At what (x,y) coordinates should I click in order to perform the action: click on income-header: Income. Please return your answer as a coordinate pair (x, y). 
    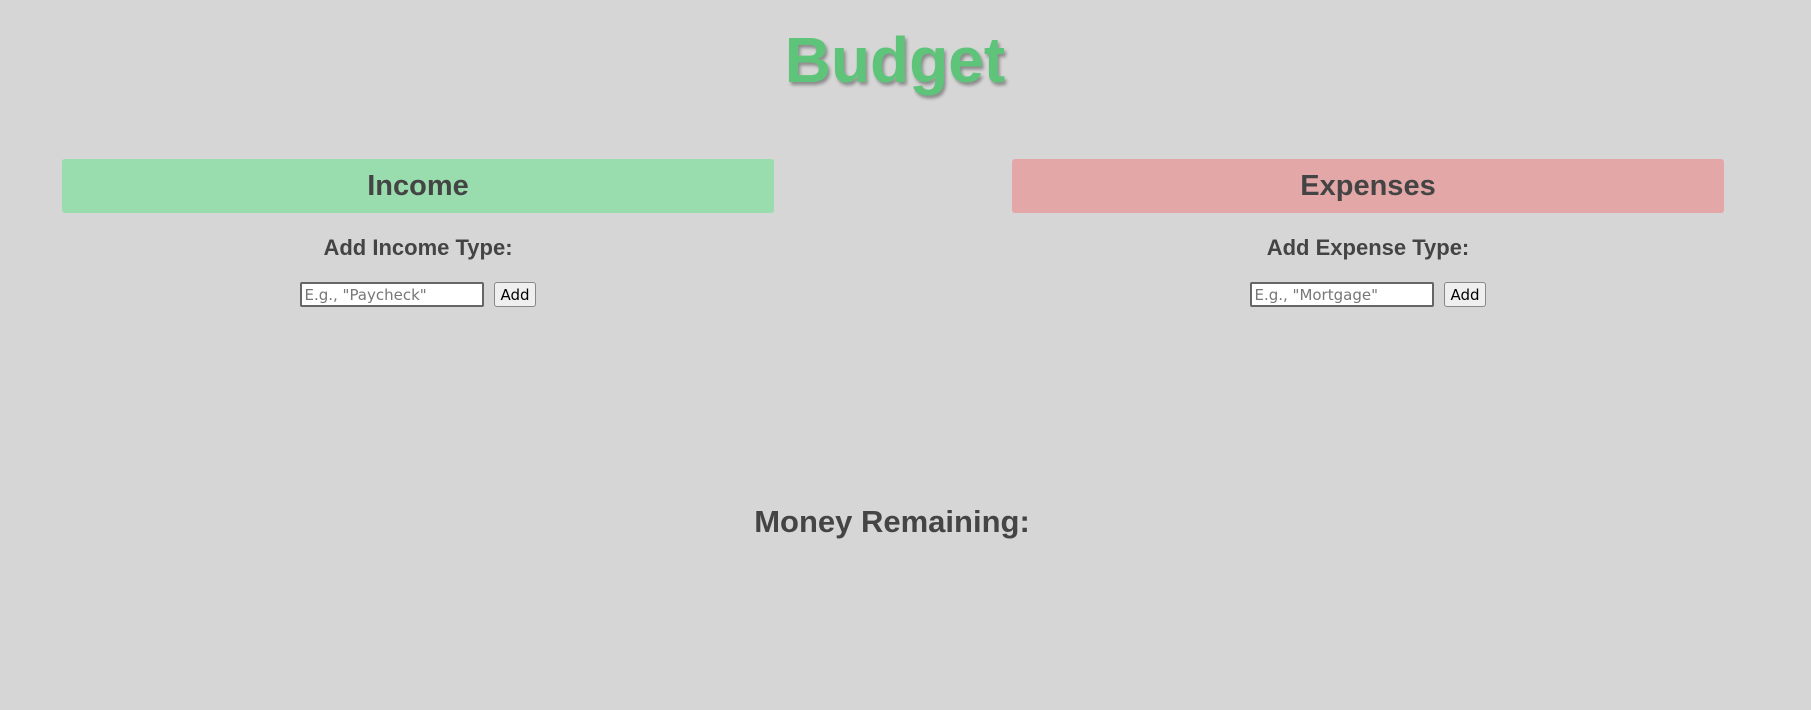
    Looking at the image, I should click on (418, 186).